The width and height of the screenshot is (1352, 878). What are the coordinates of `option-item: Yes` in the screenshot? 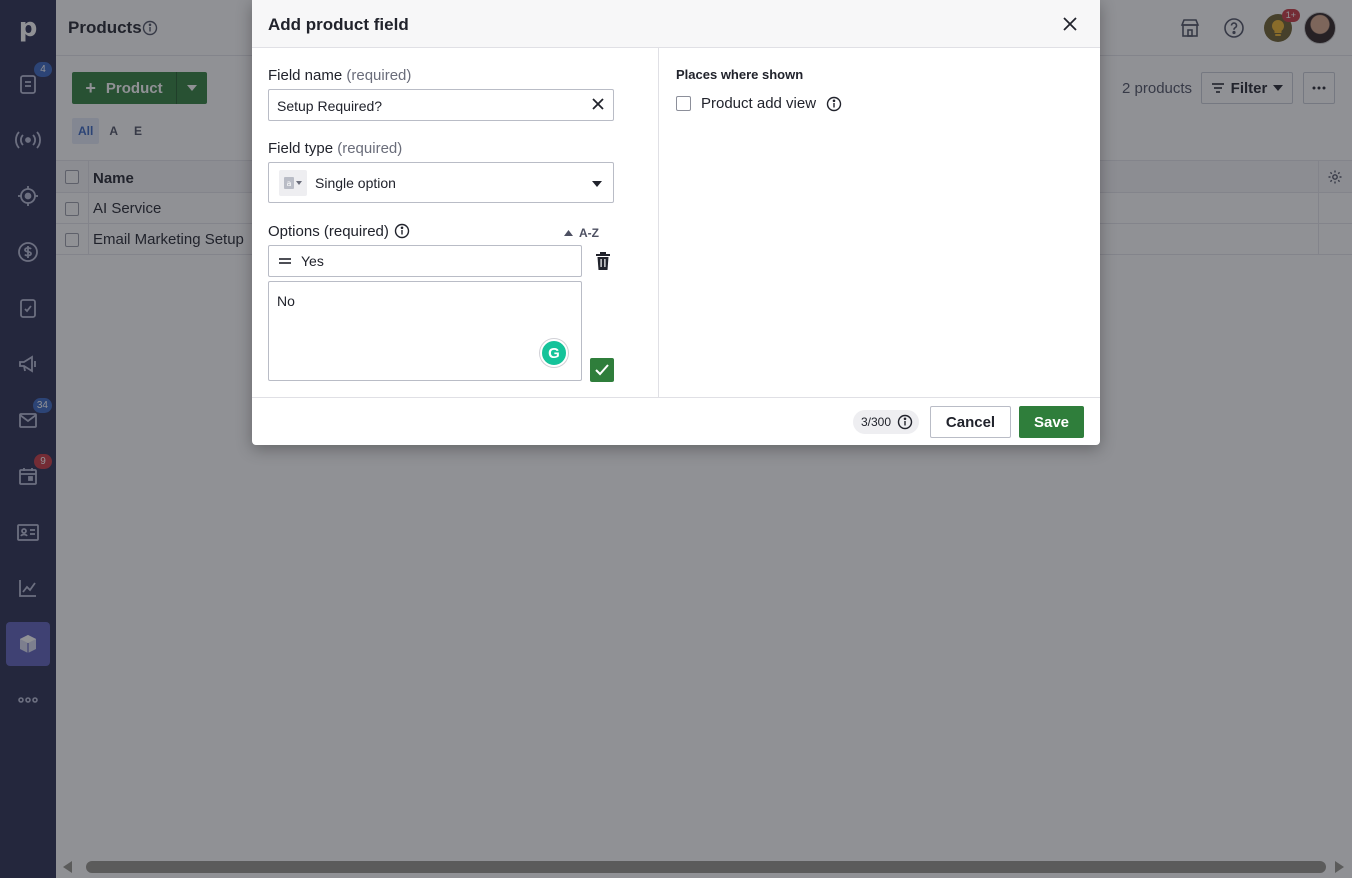 It's located at (425, 261).